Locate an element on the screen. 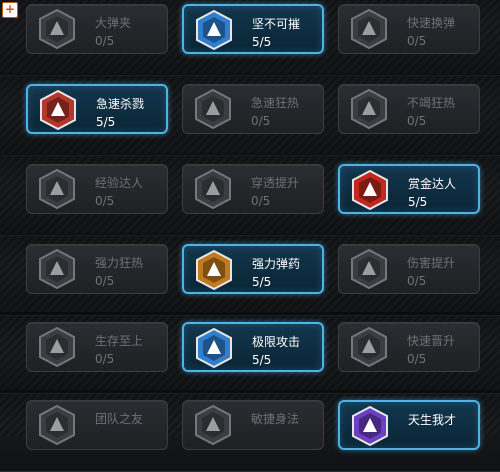 This screenshot has height=472, width=500. perk-name: 强力弹药 is located at coordinates (276, 264).